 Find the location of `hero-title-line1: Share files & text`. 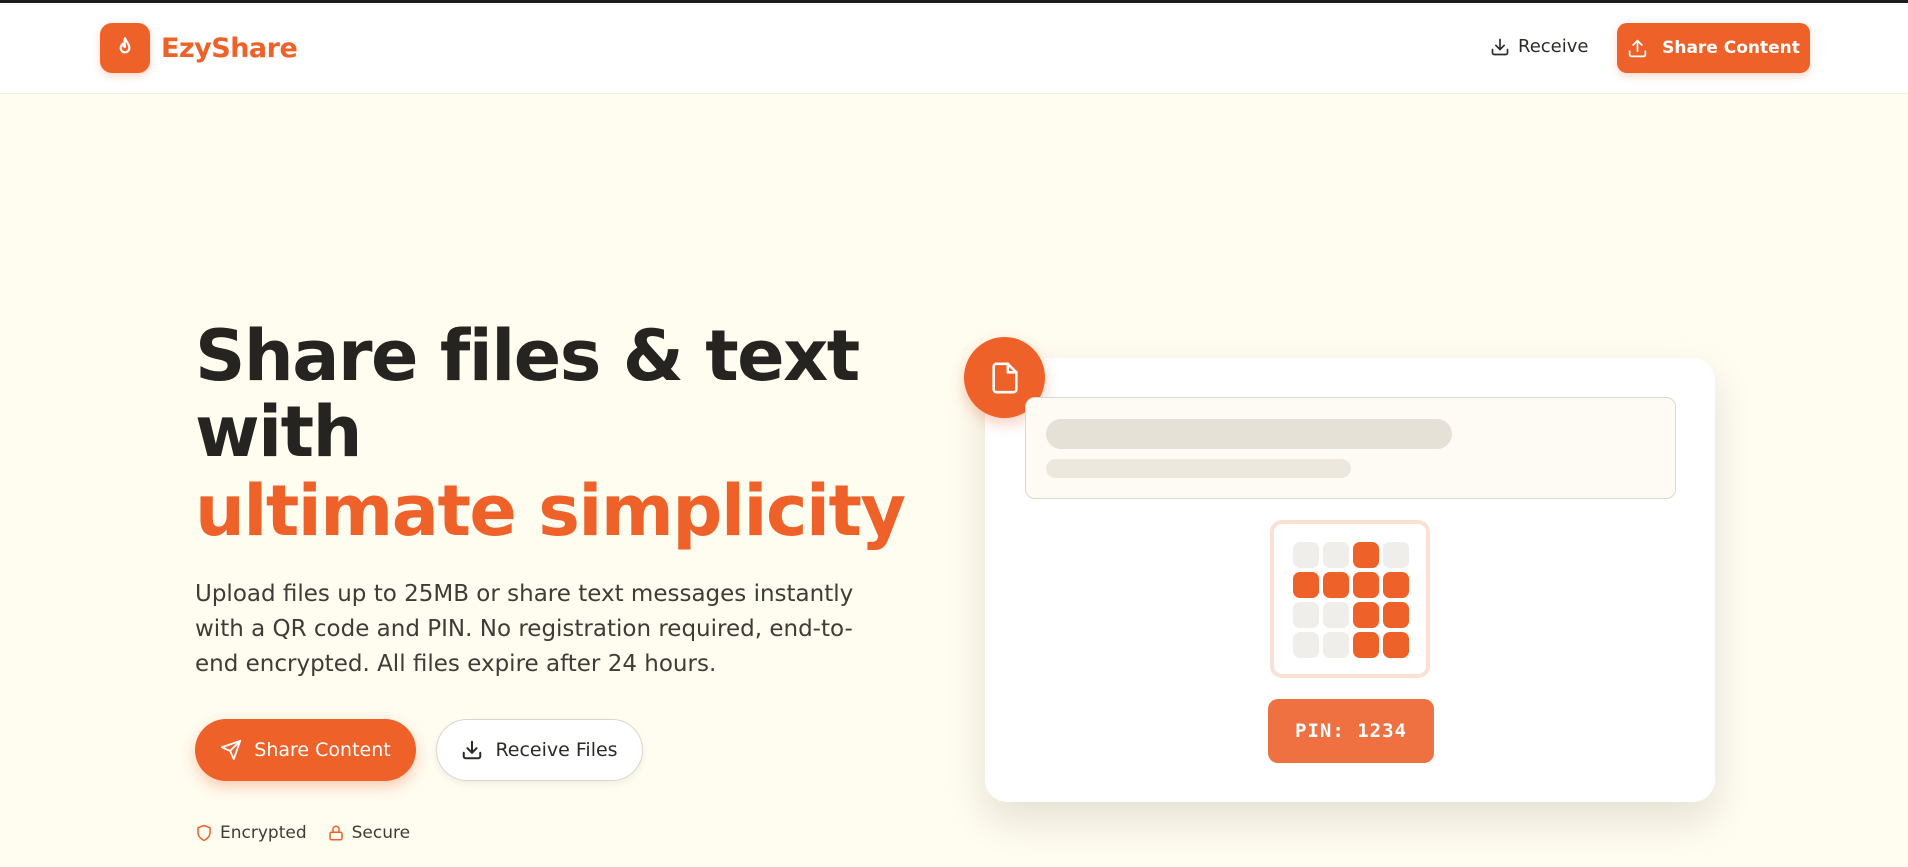

hero-title-line1: Share files & text is located at coordinates (527, 356).